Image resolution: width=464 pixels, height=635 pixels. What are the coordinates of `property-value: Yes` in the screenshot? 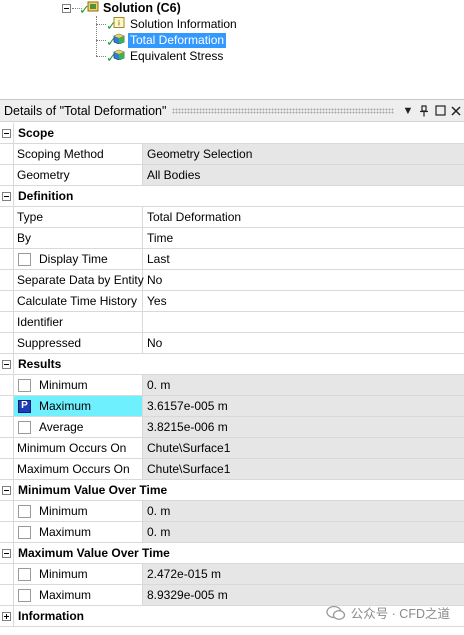 It's located at (303, 301).